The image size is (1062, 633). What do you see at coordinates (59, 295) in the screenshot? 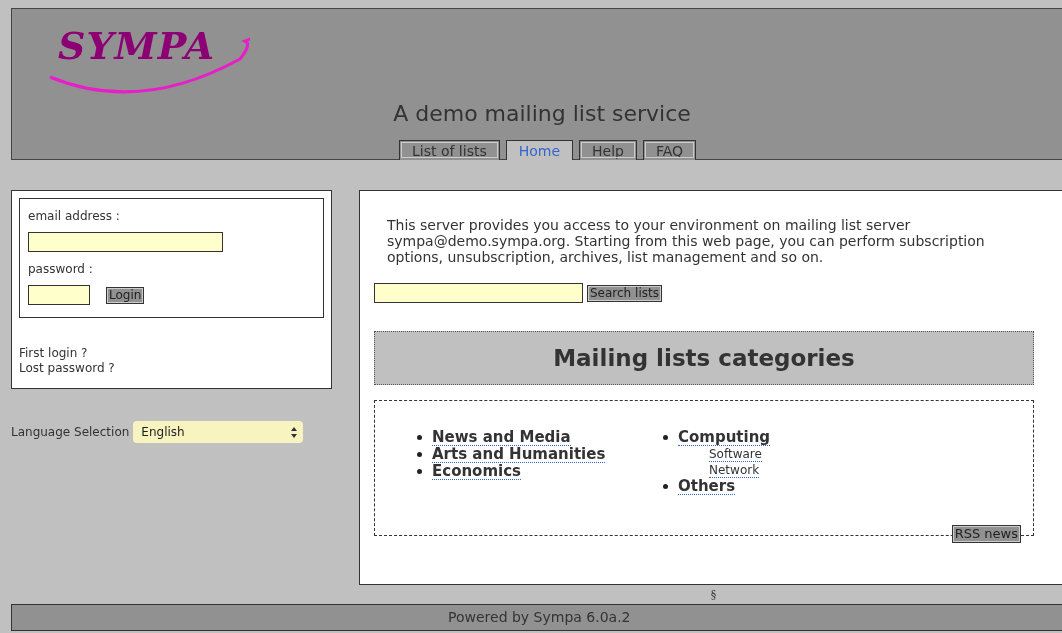
I see `password-field` at bounding box center [59, 295].